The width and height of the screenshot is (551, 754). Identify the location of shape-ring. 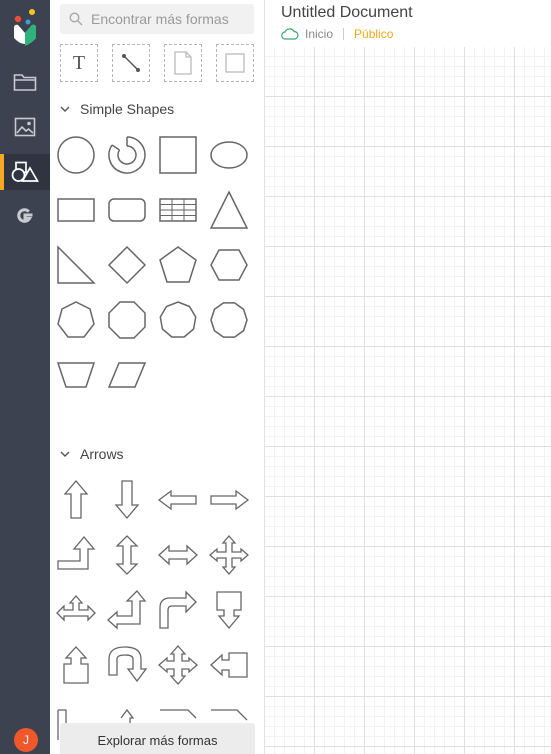
(127, 155).